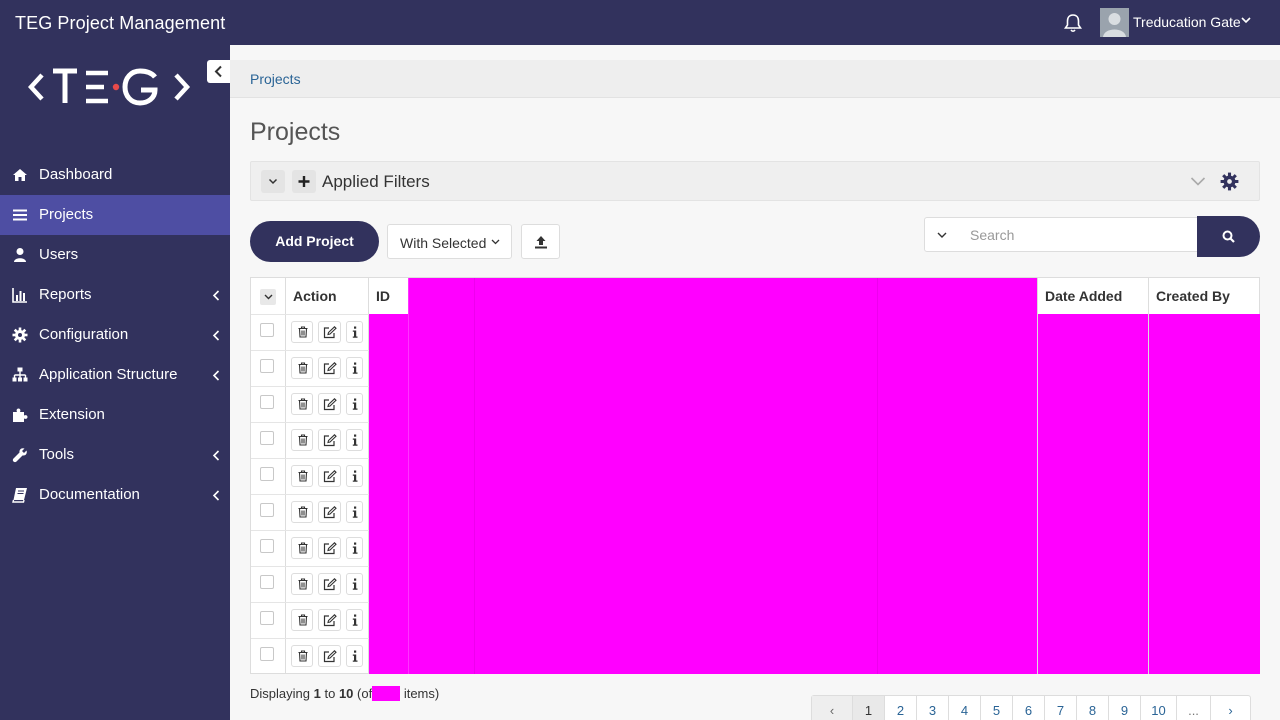 The width and height of the screenshot is (1280, 720). I want to click on sidebar-item-configuration: Configuration, so click(115, 335).